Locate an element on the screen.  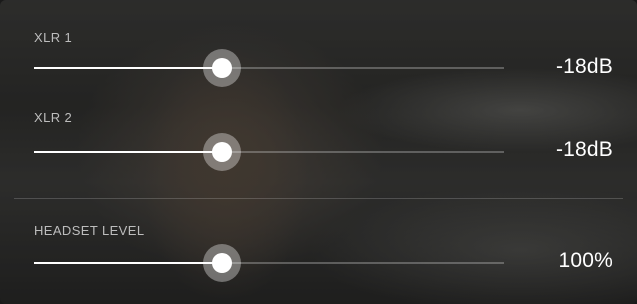
xlr2-value: -18dB is located at coordinates (584, 149).